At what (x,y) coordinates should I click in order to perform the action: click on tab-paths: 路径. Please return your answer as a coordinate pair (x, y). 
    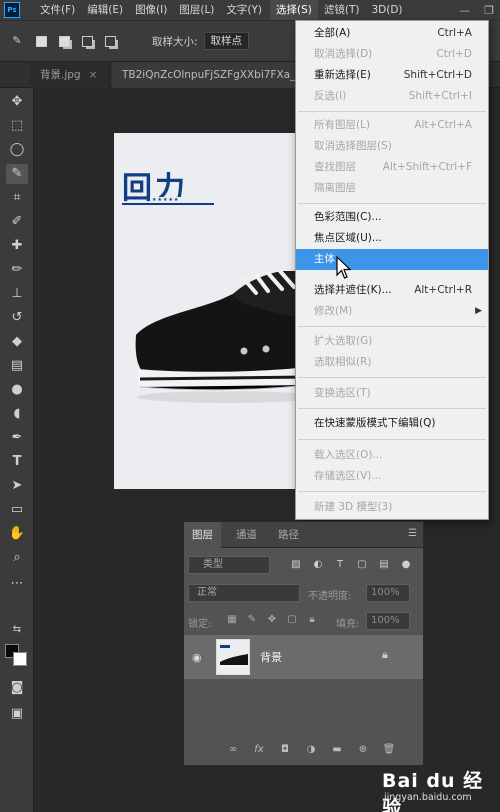
    Looking at the image, I should click on (288, 535).